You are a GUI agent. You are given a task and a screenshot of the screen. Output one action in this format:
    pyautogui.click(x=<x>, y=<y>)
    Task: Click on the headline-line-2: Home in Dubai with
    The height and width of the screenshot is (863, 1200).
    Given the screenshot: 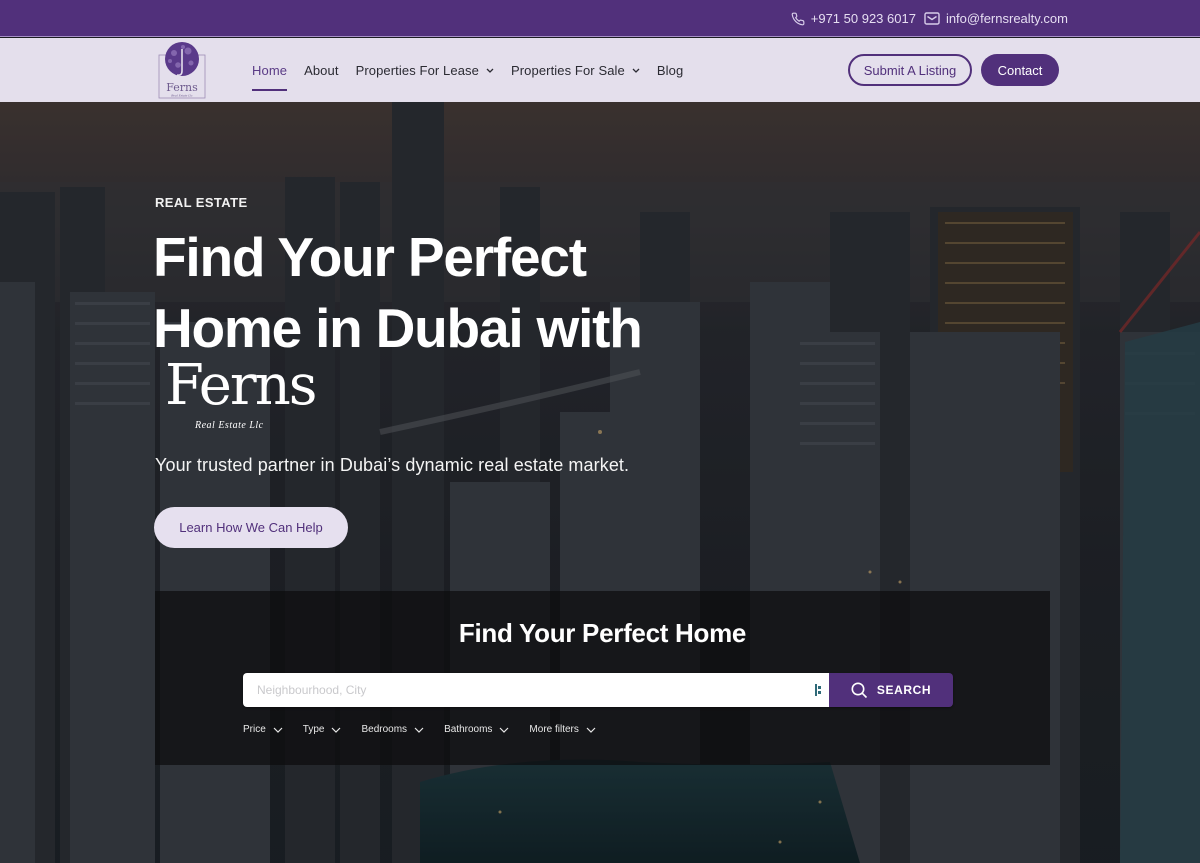 What is the action you would take?
    pyautogui.click(x=398, y=328)
    